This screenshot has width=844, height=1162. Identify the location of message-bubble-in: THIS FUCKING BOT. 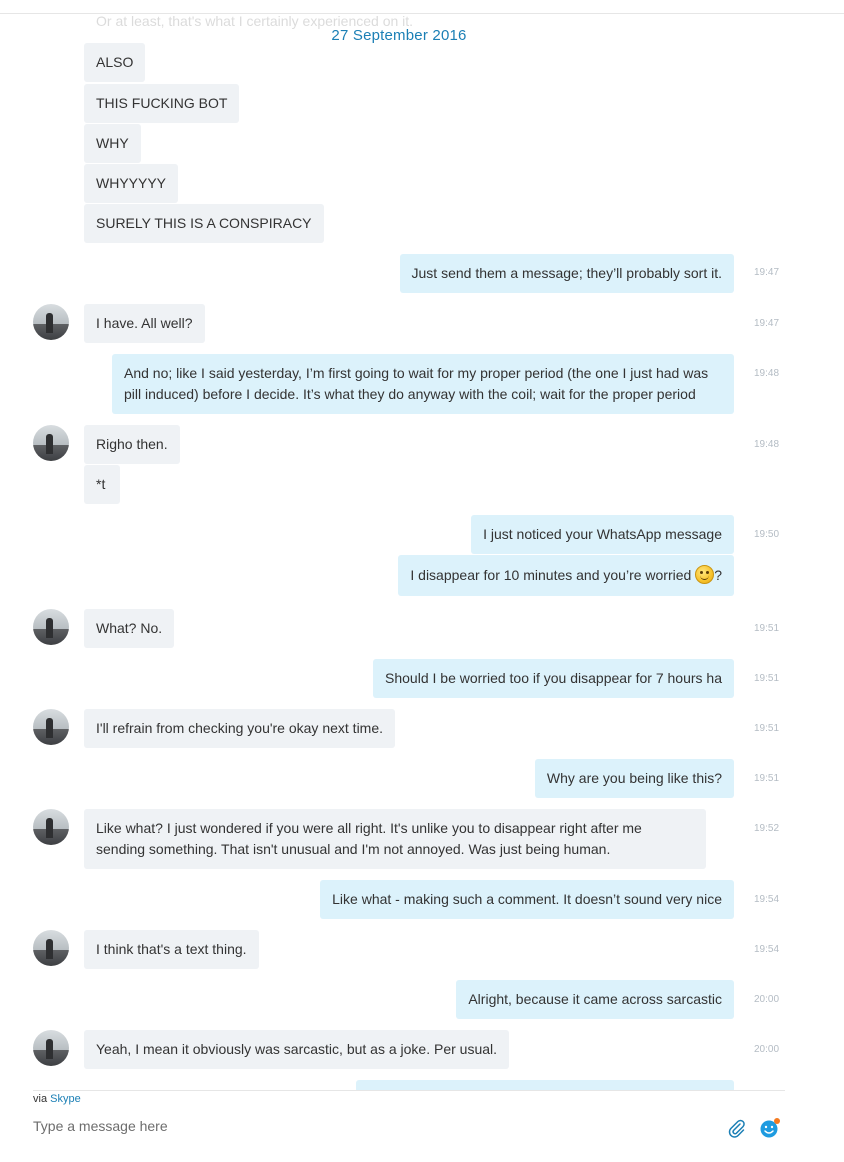
(162, 103).